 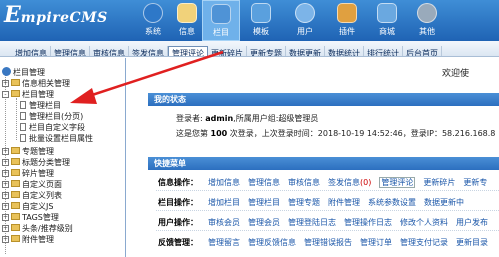 I want to click on red-annotation-arrow, so click(x=147, y=77).